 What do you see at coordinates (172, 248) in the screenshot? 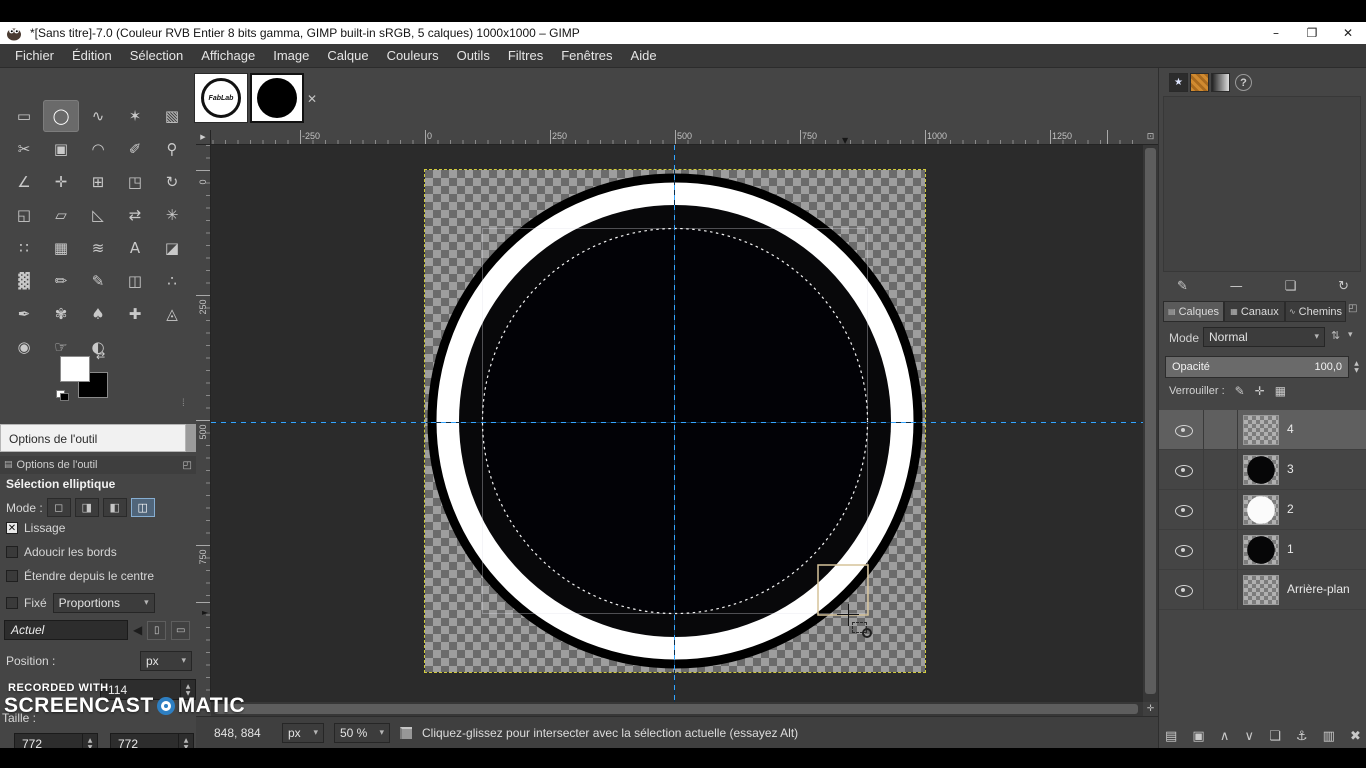
I see `tool-bucket-fill: ◪` at bounding box center [172, 248].